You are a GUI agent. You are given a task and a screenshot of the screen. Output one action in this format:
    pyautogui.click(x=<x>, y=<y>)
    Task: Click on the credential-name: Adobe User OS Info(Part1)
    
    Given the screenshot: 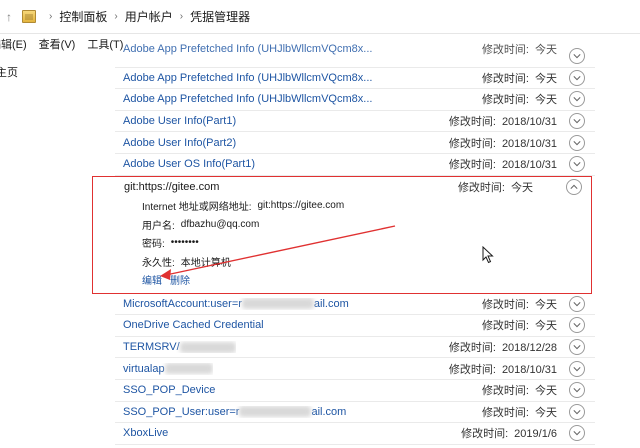 What is the action you would take?
    pyautogui.click(x=189, y=164)
    